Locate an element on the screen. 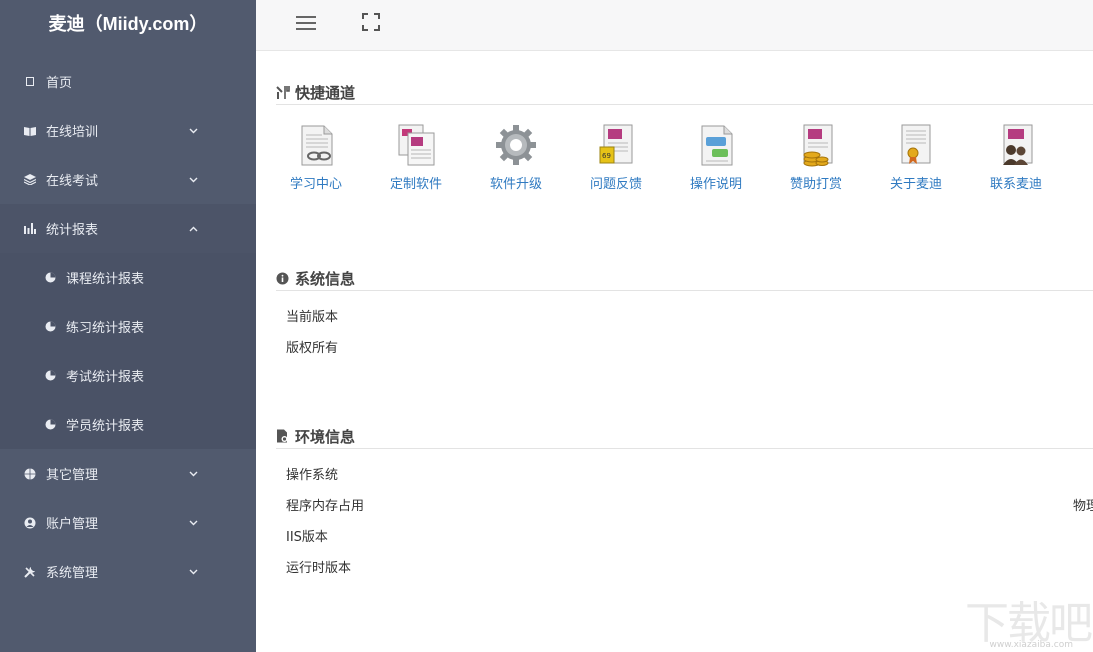  quick-item-label: 学习中心 is located at coordinates (315, 184).